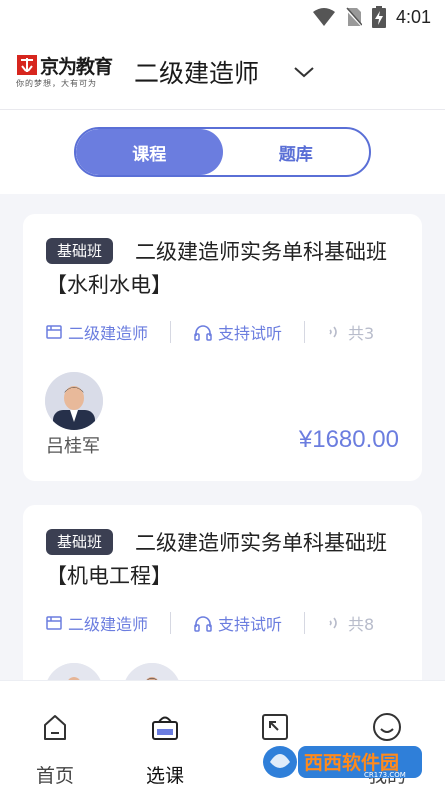  What do you see at coordinates (385, 775) in the screenshot?
I see `watermark-domain: CR173.COM` at bounding box center [385, 775].